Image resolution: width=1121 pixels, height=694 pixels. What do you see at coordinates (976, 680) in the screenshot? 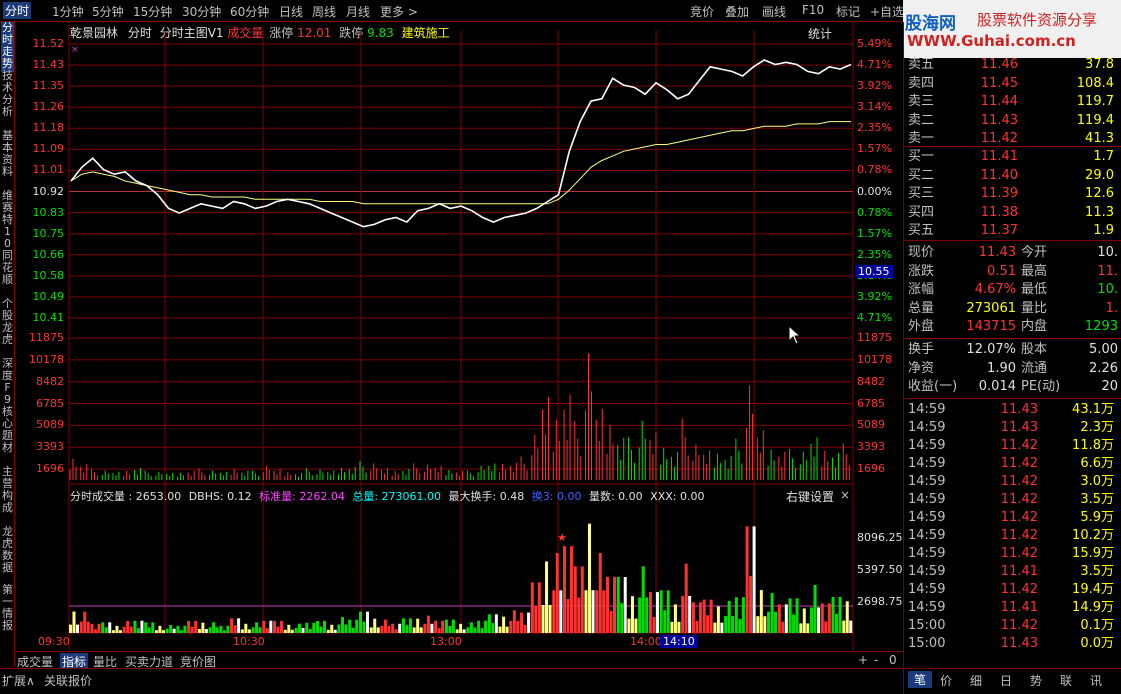
I see `tab-detail: 细` at bounding box center [976, 680].